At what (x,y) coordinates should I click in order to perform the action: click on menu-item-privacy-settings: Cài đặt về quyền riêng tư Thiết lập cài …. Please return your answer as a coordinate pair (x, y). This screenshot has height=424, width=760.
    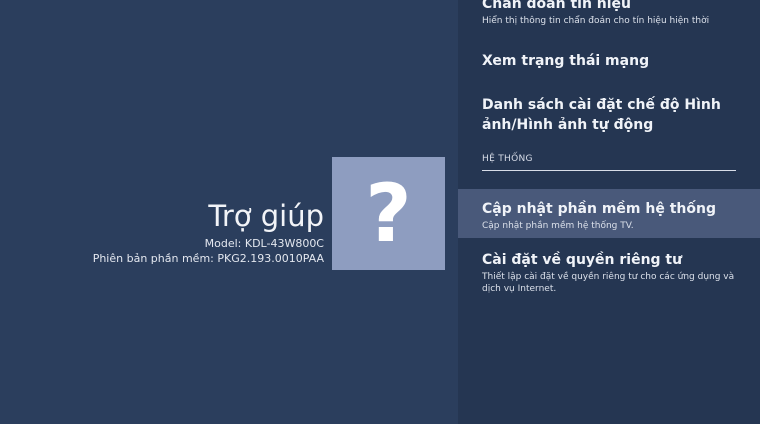
    Looking at the image, I should click on (609, 272).